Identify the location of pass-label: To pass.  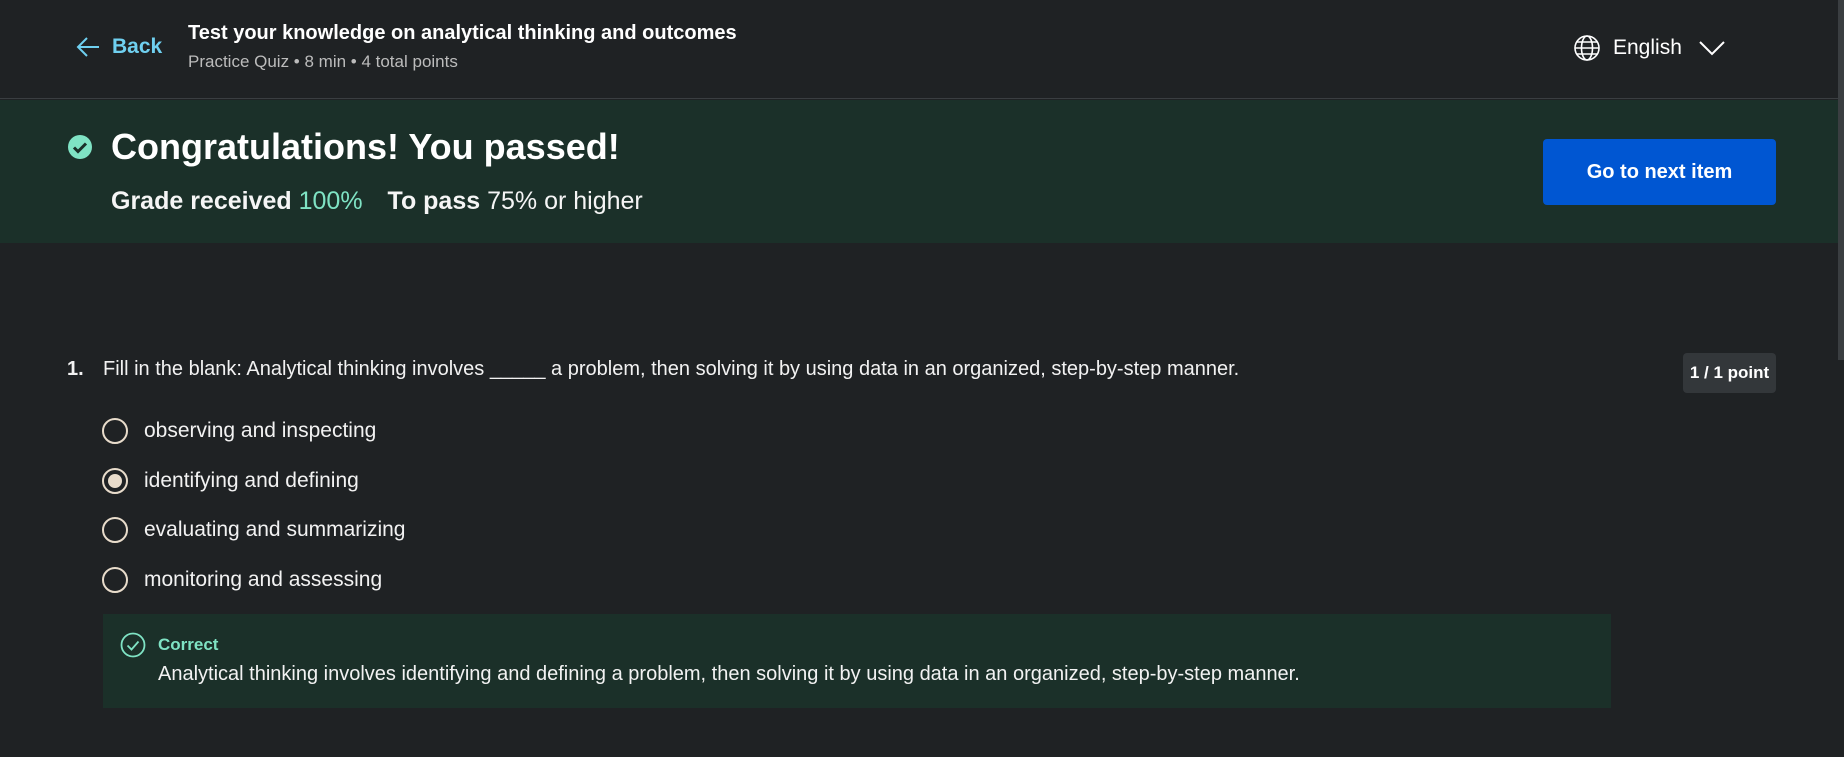
(434, 201).